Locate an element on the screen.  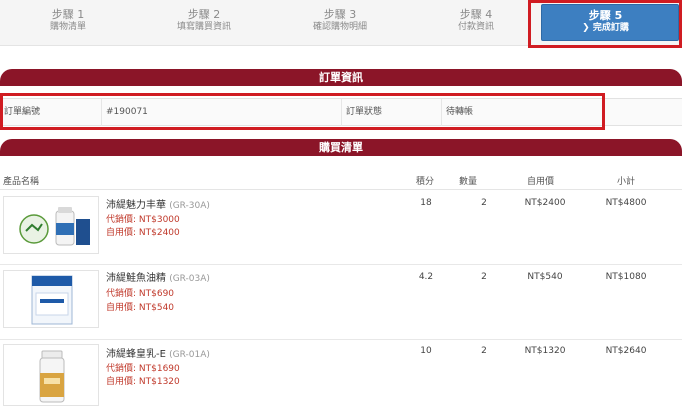
product-code: (GR-03A) is located at coordinates (189, 279).